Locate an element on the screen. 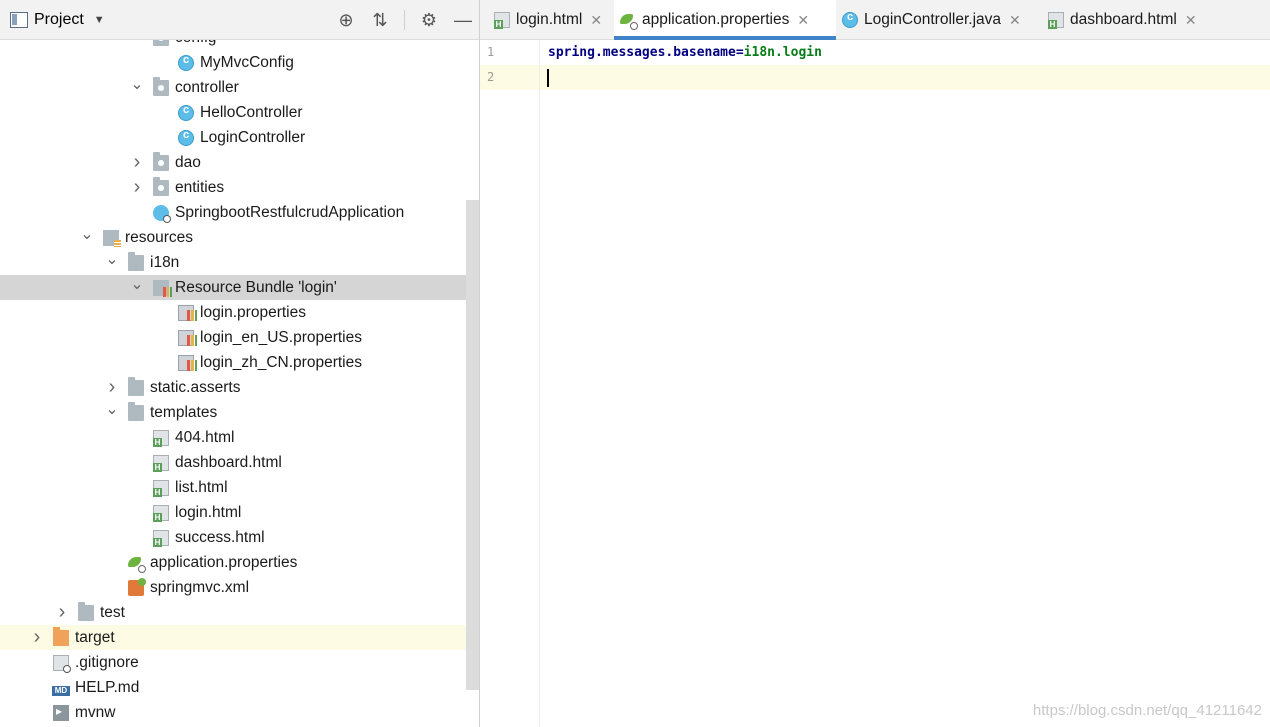  target-folder-icon is located at coordinates (61, 636).